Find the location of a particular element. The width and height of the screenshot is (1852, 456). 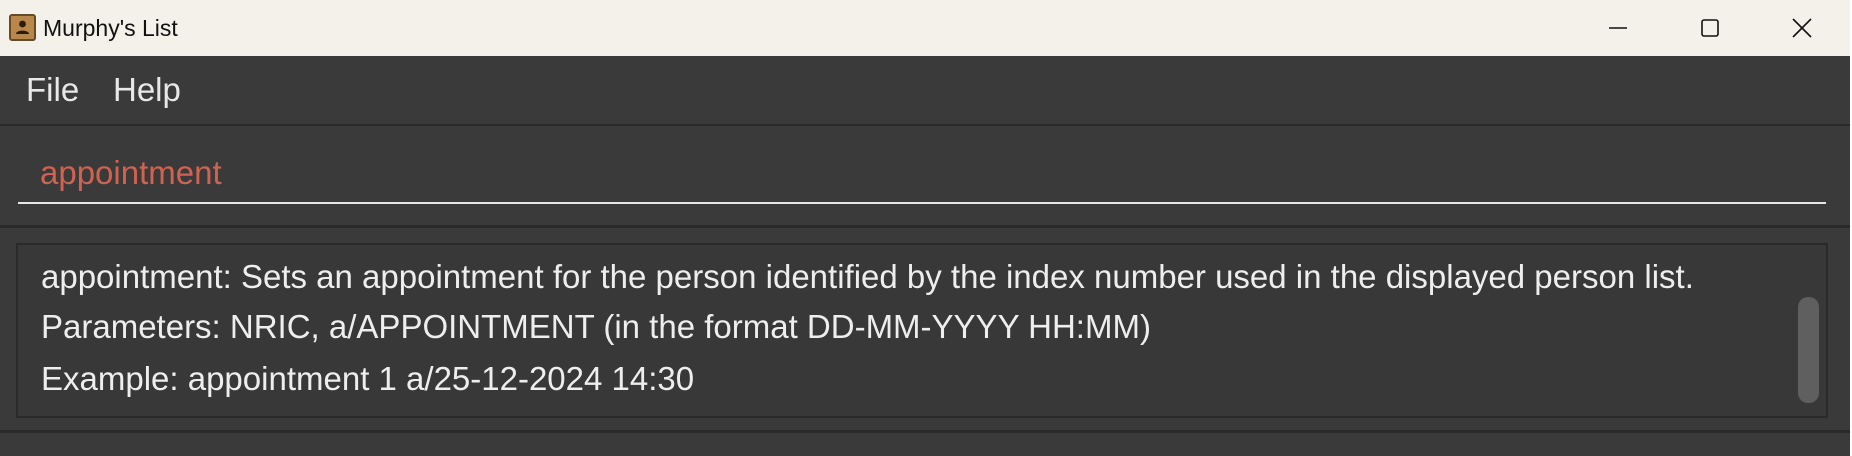

window-title: Murphy's List is located at coordinates (110, 28).